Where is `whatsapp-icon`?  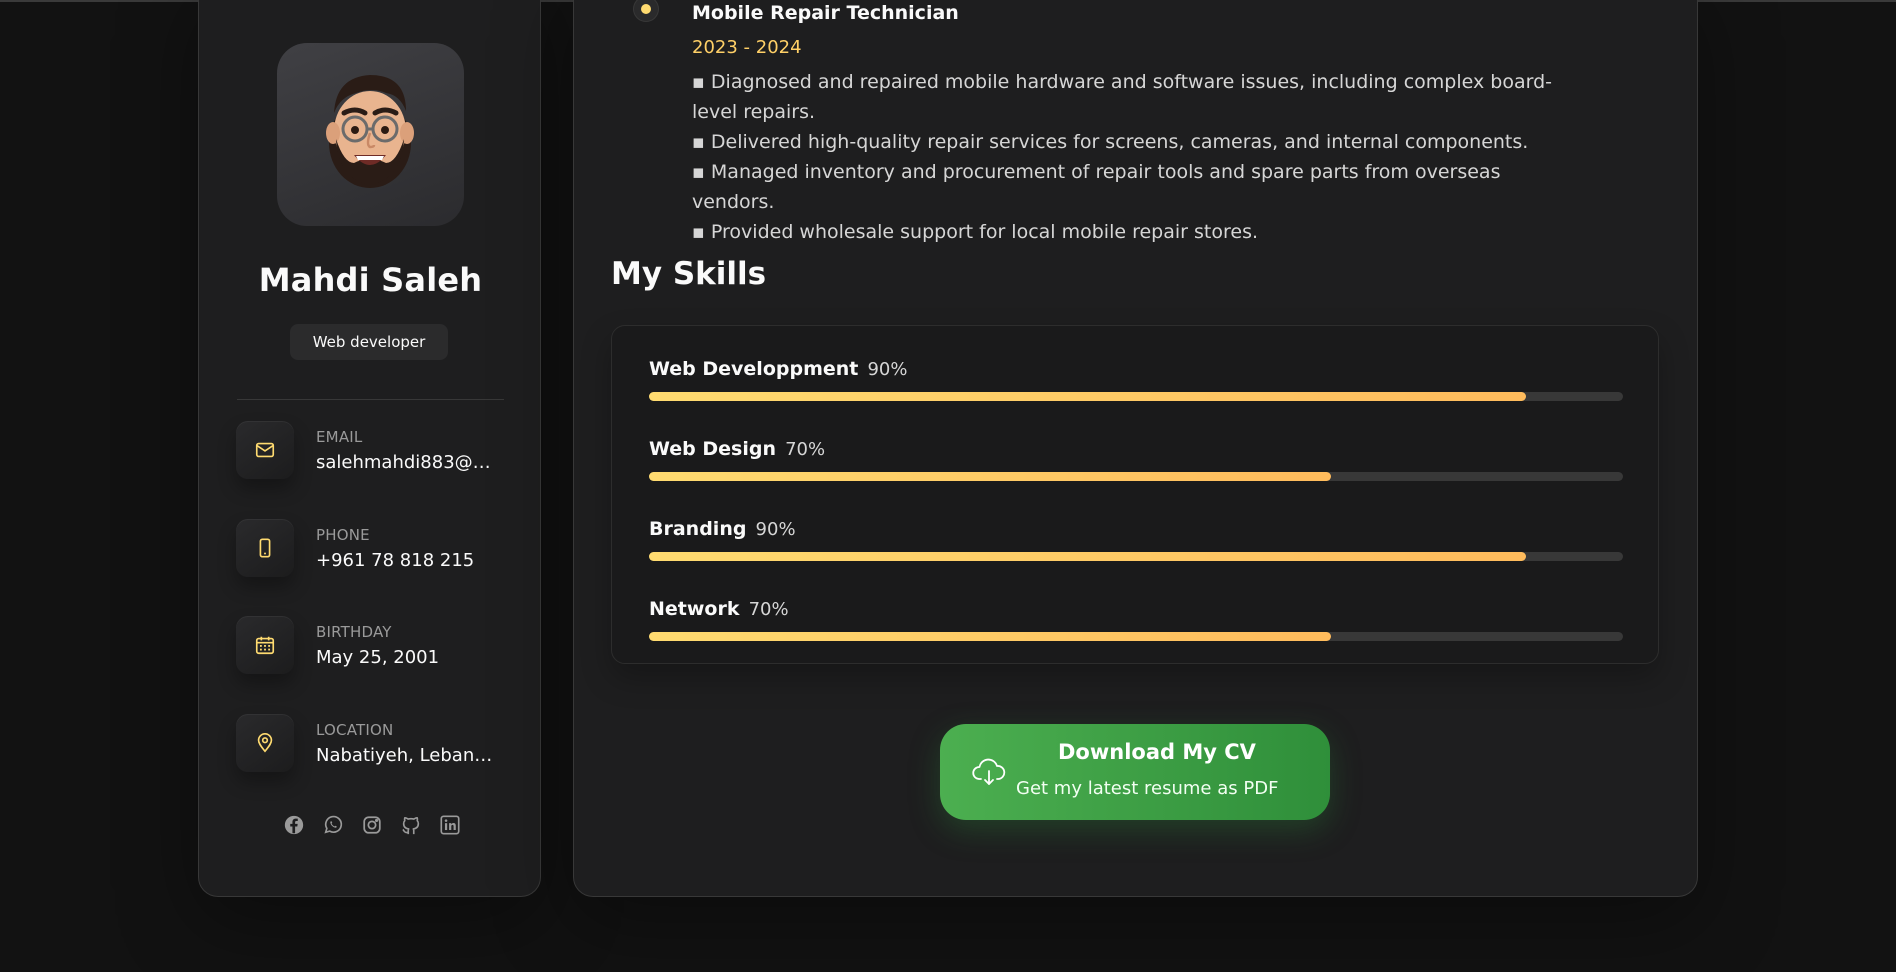
whatsapp-icon is located at coordinates (333, 825).